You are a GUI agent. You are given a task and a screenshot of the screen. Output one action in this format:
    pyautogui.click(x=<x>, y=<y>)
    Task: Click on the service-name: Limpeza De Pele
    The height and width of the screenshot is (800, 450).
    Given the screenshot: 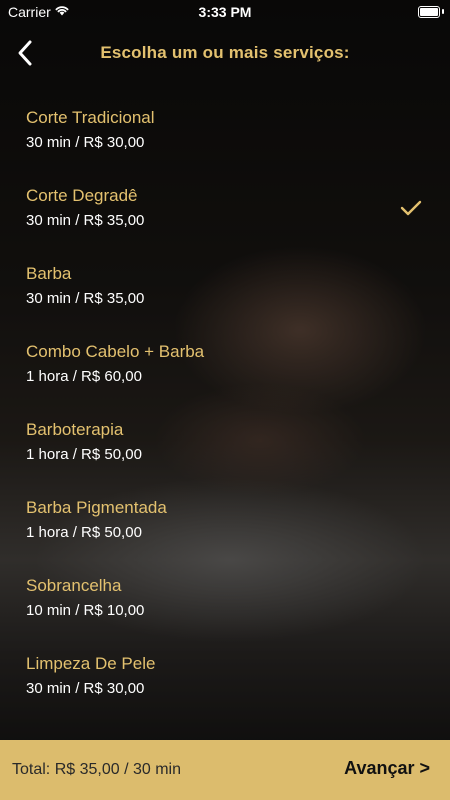 What is the action you would take?
    pyautogui.click(x=91, y=663)
    